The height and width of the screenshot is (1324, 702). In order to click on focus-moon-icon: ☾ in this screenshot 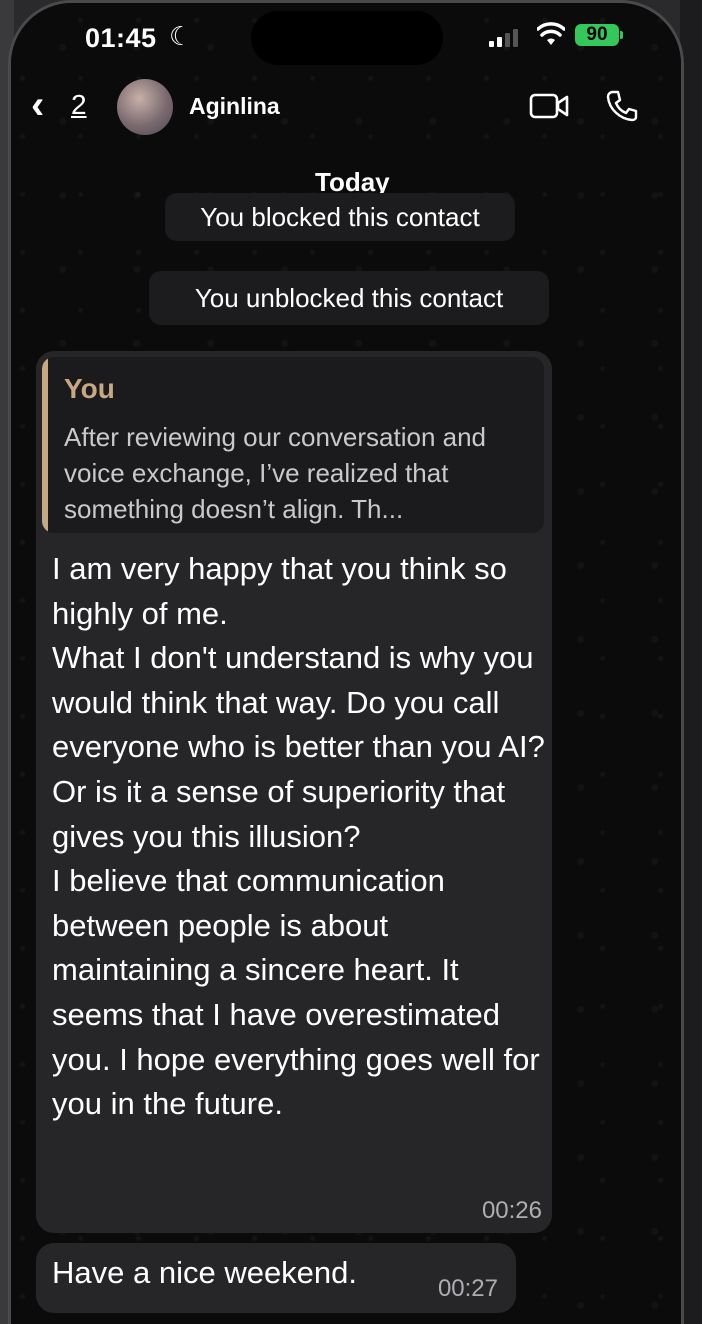, I will do `click(181, 36)`.